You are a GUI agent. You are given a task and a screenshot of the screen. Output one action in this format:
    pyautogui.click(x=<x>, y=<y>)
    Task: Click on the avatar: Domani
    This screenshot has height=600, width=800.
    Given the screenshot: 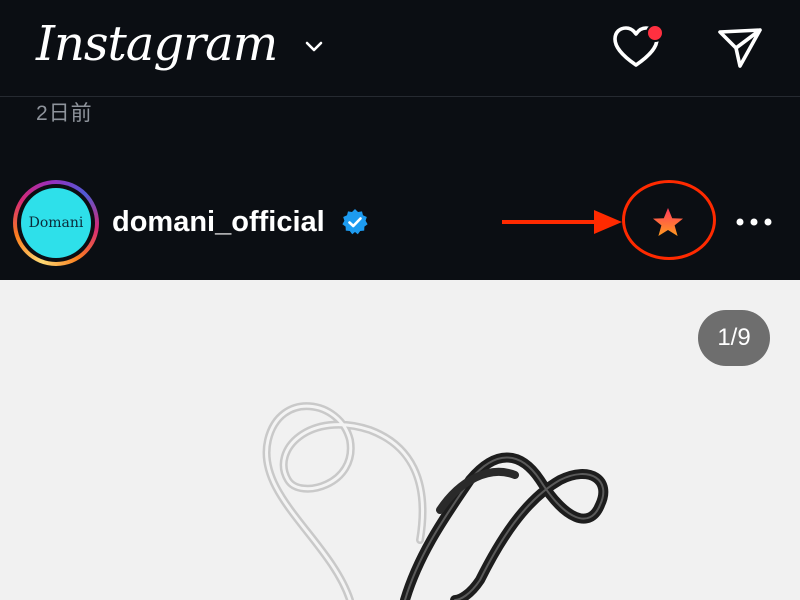 What is the action you would take?
    pyautogui.click(x=56, y=223)
    